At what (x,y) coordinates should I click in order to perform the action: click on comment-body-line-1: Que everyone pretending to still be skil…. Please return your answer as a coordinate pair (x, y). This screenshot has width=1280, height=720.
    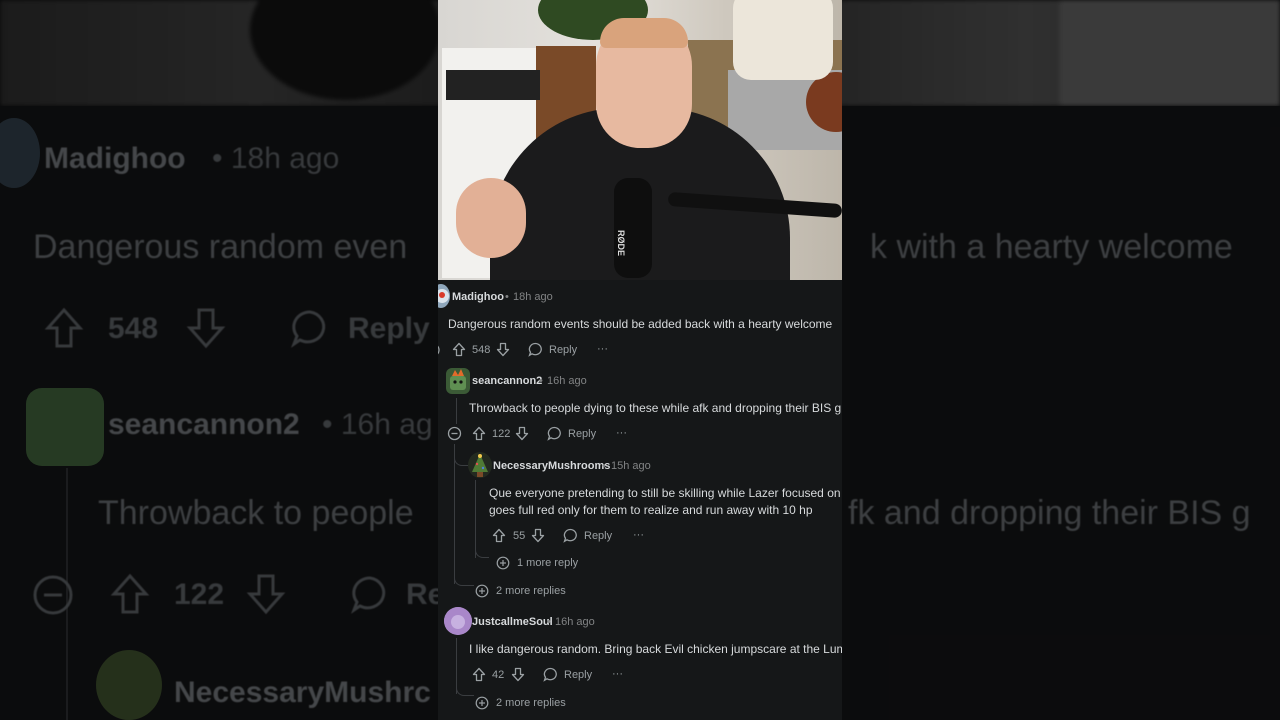
    Looking at the image, I should click on (665, 493).